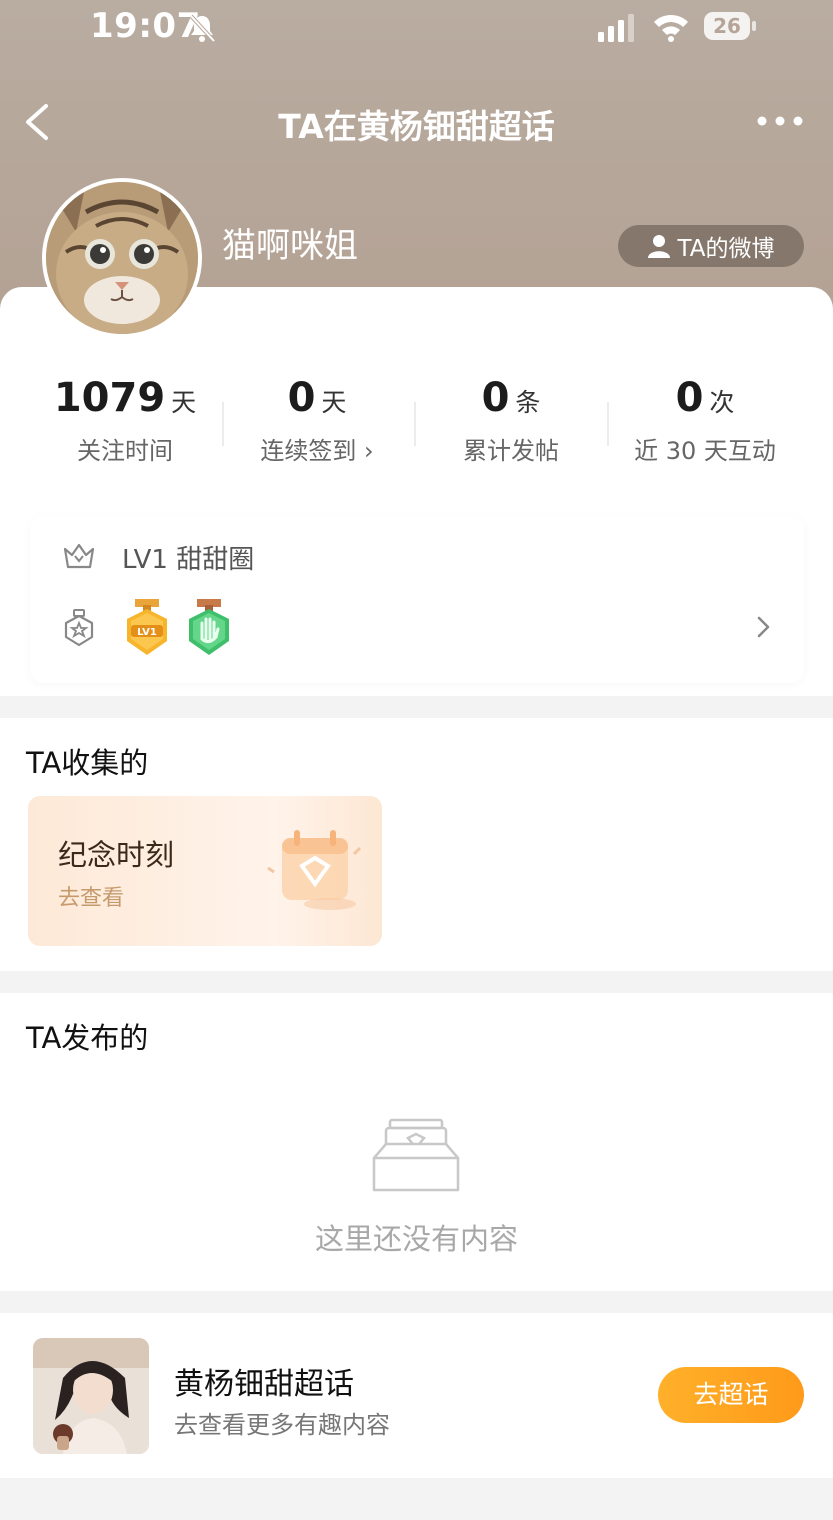  I want to click on memorial-moments-link: 去查看, so click(91, 898).